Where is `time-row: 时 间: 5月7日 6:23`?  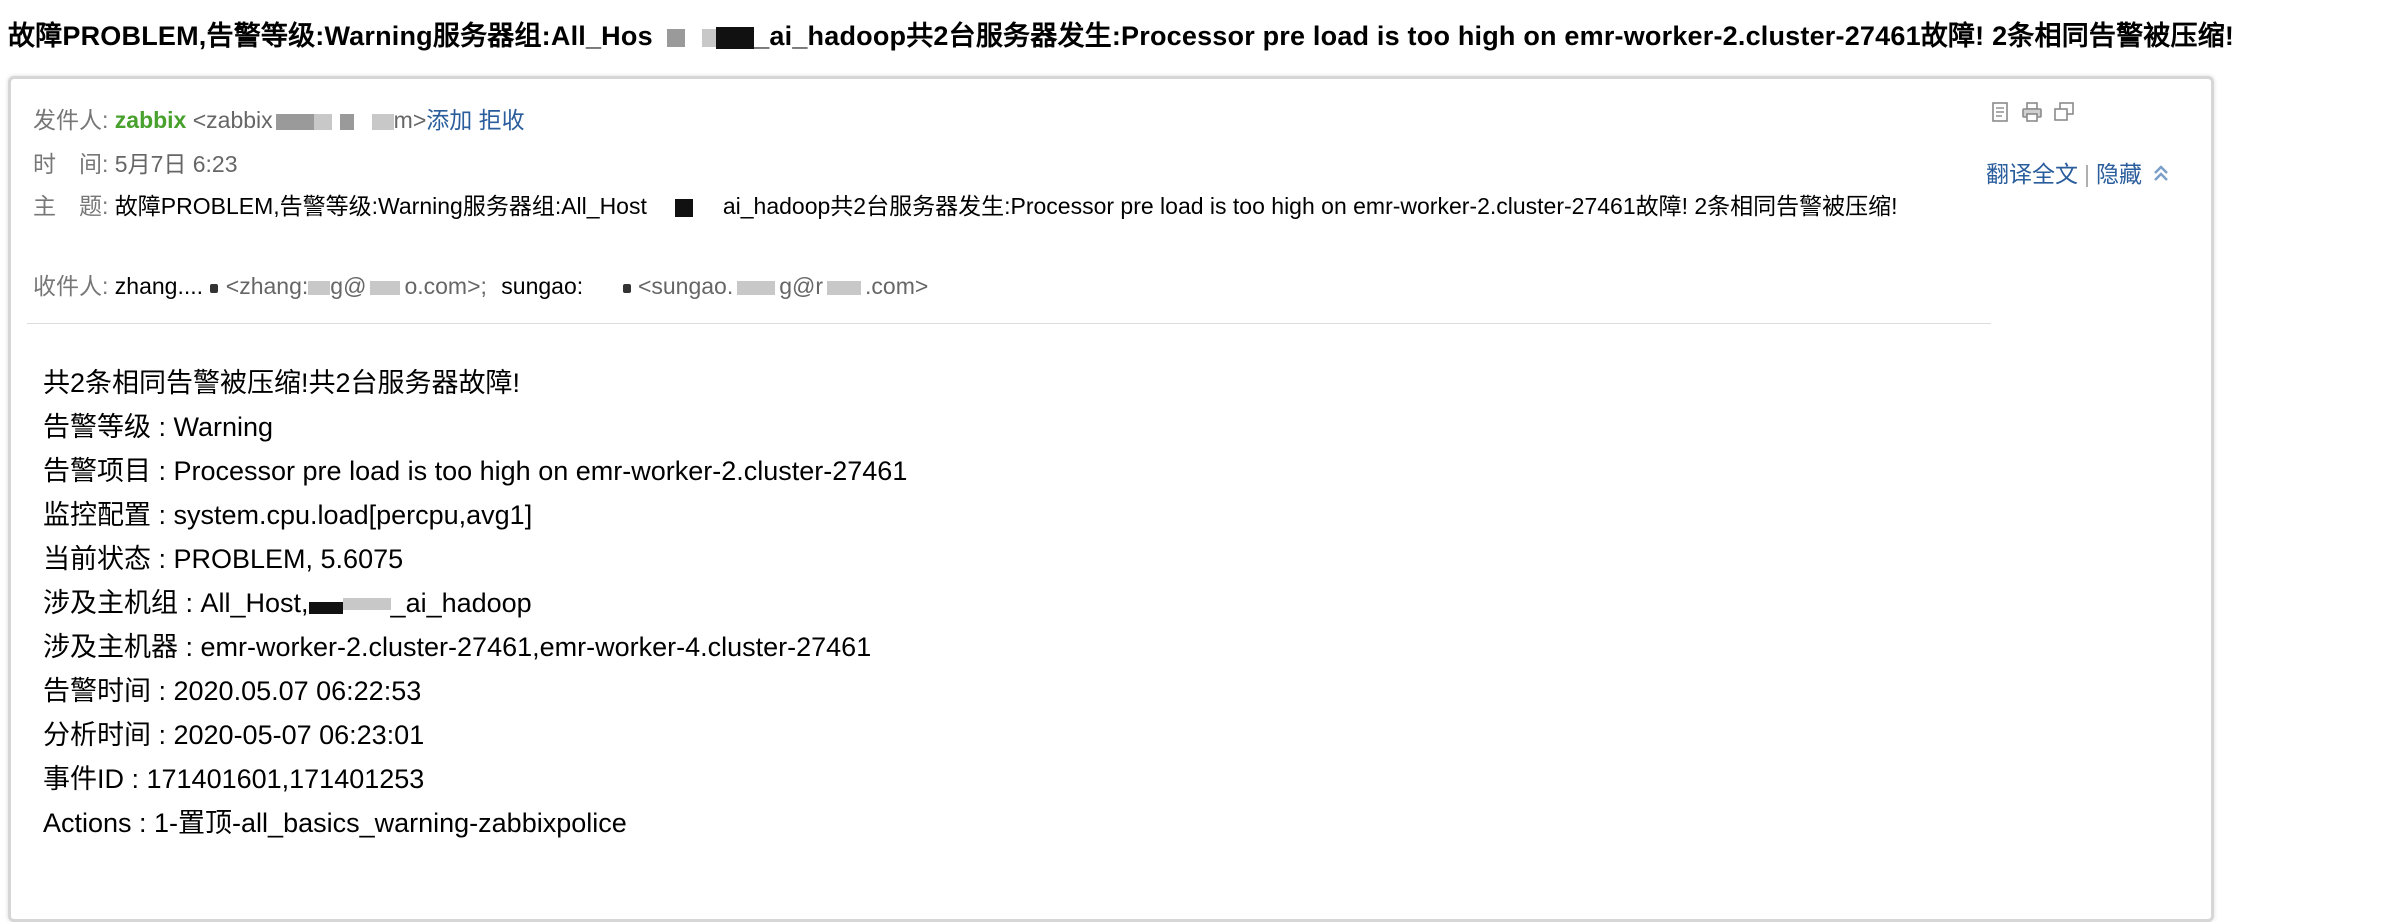 time-row: 时 间: 5月7日 6:23 is located at coordinates (135, 162).